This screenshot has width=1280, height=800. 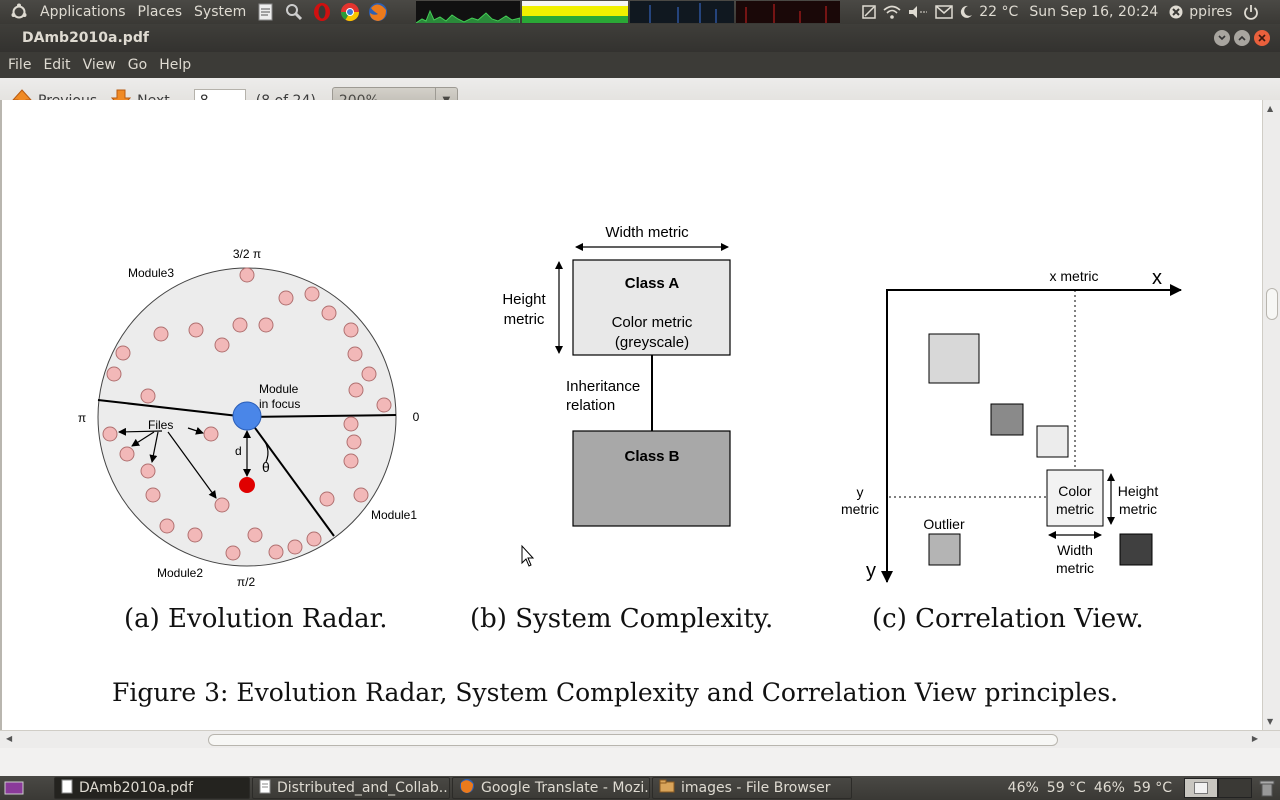 I want to click on vertical-scrollbar: ▲ ▼, so click(x=1271, y=415).